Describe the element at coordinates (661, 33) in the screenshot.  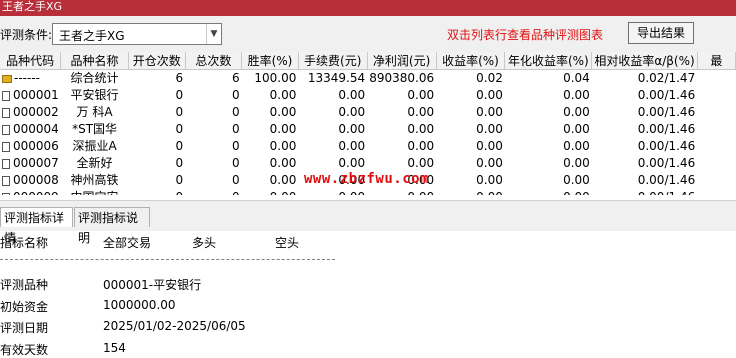
I see `export-button: 导出结果` at that location.